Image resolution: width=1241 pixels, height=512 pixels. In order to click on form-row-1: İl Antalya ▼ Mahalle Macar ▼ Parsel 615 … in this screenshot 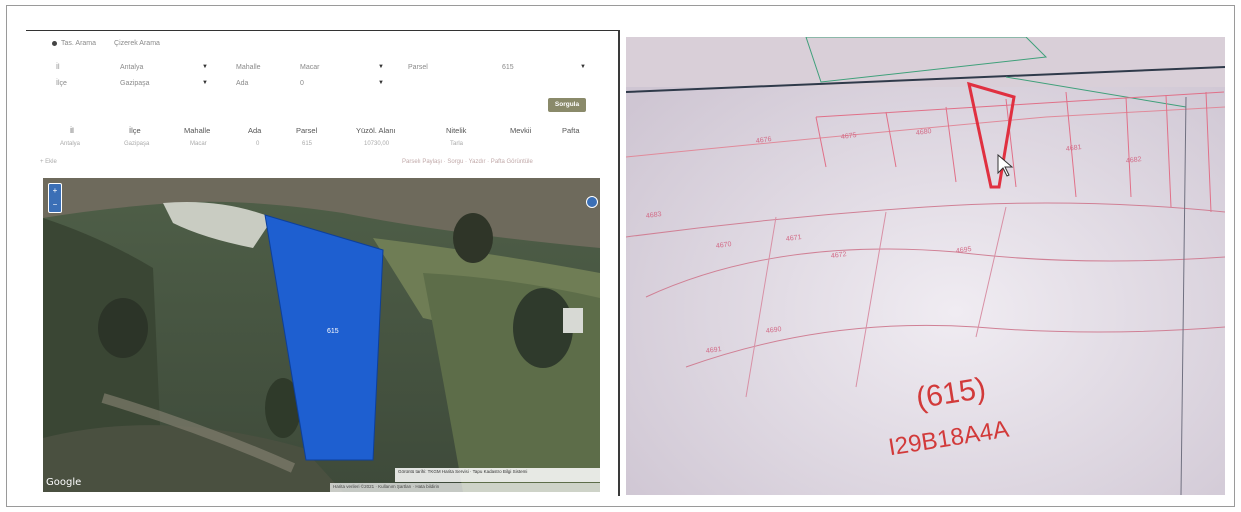, I will do `click(328, 70)`.